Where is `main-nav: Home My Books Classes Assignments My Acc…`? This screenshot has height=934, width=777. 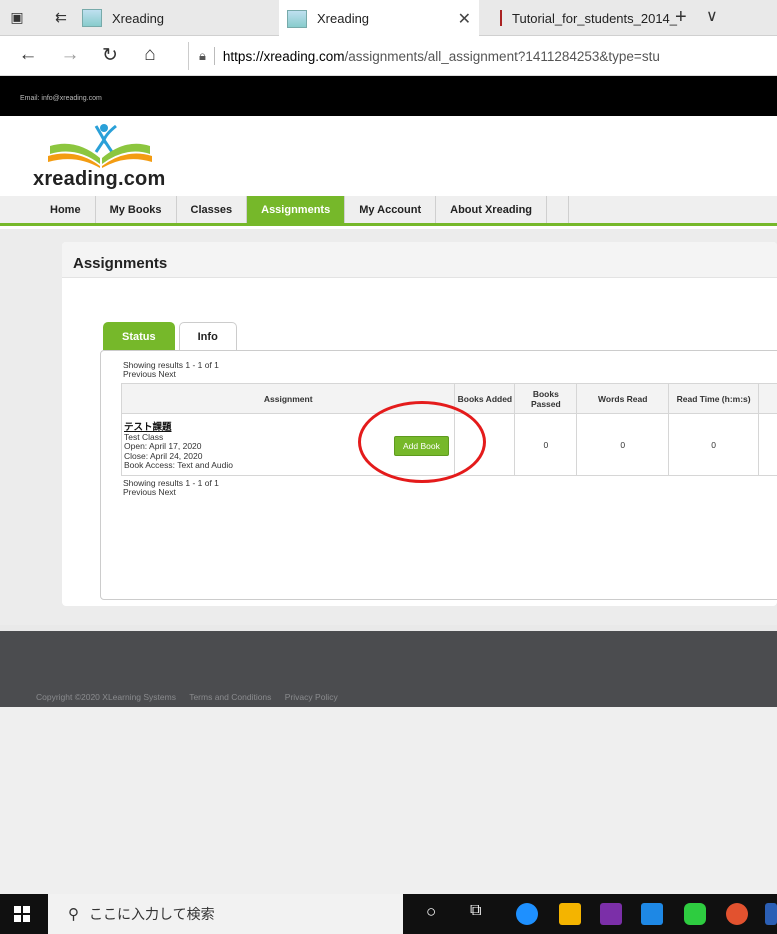
main-nav: Home My Books Classes Assignments My Acc… is located at coordinates (388, 211).